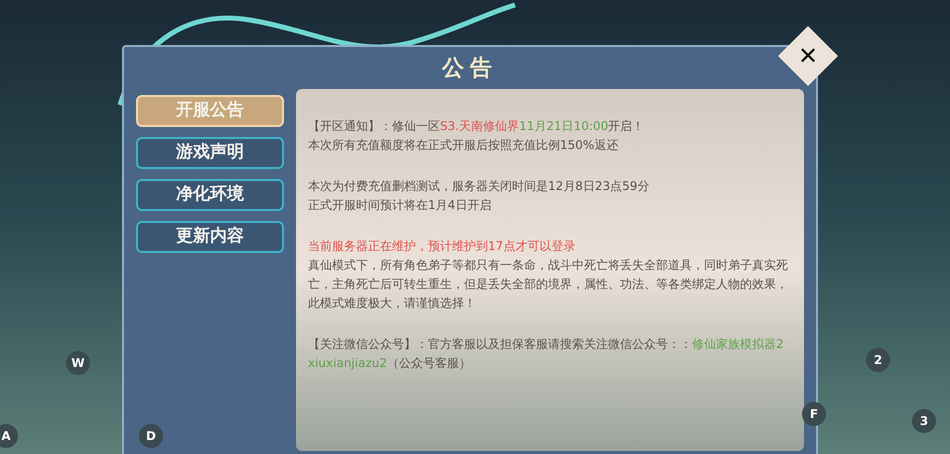 This screenshot has width=950, height=454. Describe the element at coordinates (464, 145) in the screenshot. I see `notice-text: 本次所有充值额度将在正式开服后按照充值比例150%返还` at that location.